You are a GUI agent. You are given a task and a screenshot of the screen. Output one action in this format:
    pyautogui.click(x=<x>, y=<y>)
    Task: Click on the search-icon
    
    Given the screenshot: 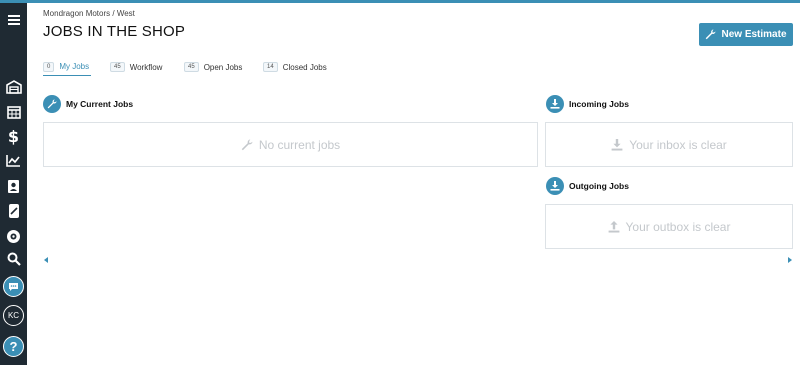 What is the action you would take?
    pyautogui.click(x=13, y=259)
    